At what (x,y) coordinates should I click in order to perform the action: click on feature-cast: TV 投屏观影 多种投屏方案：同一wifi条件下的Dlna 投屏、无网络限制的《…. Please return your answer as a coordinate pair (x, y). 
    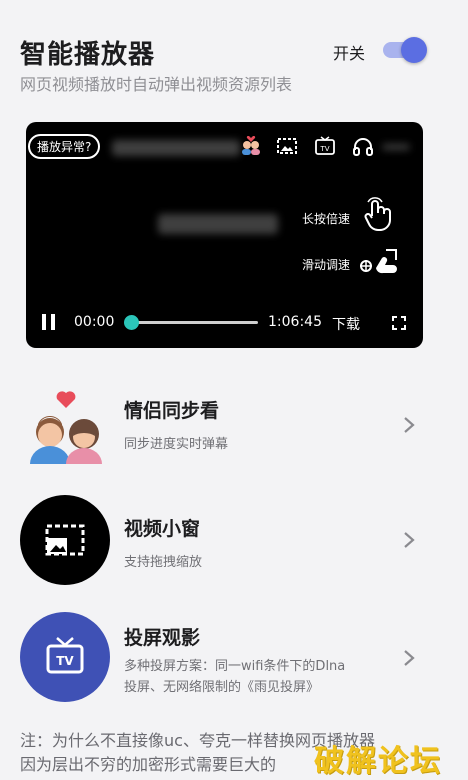
    Looking at the image, I should click on (234, 658).